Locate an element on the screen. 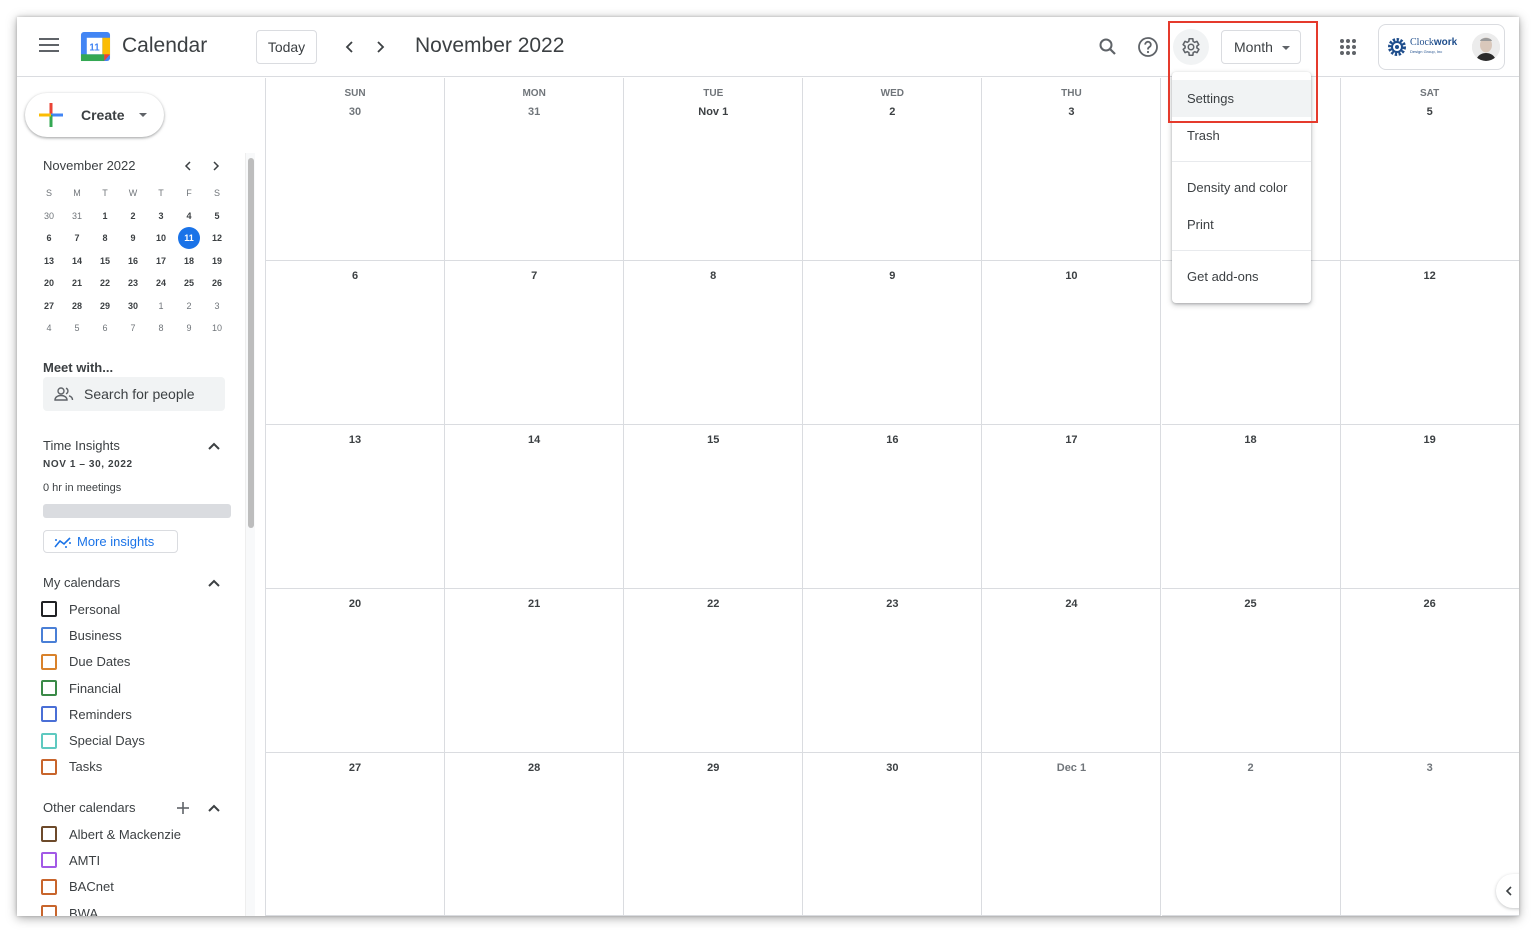  day-cell: 7 is located at coordinates (535, 343).